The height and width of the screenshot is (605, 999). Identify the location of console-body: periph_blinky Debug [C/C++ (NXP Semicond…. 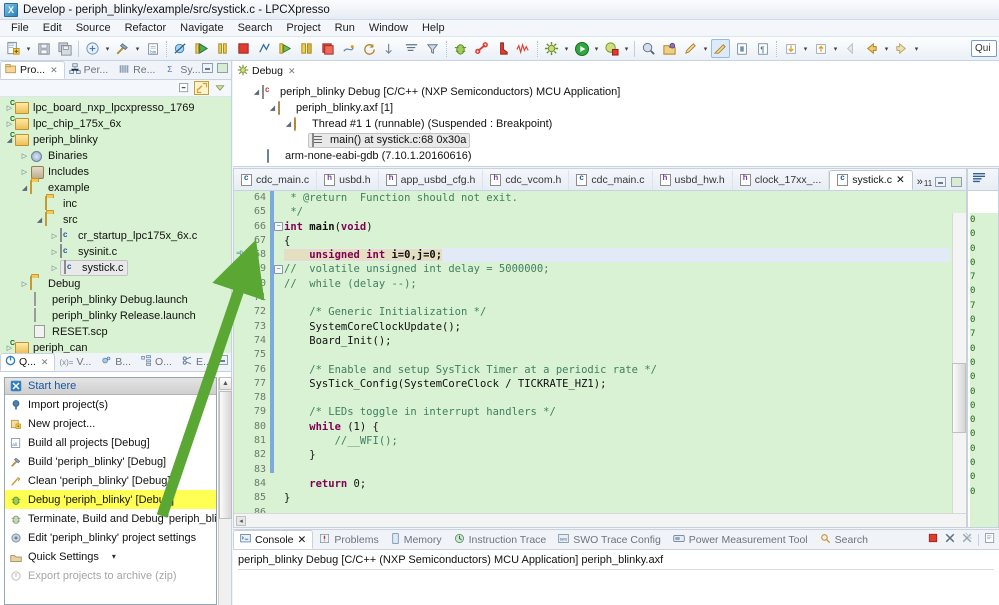
(616, 577).